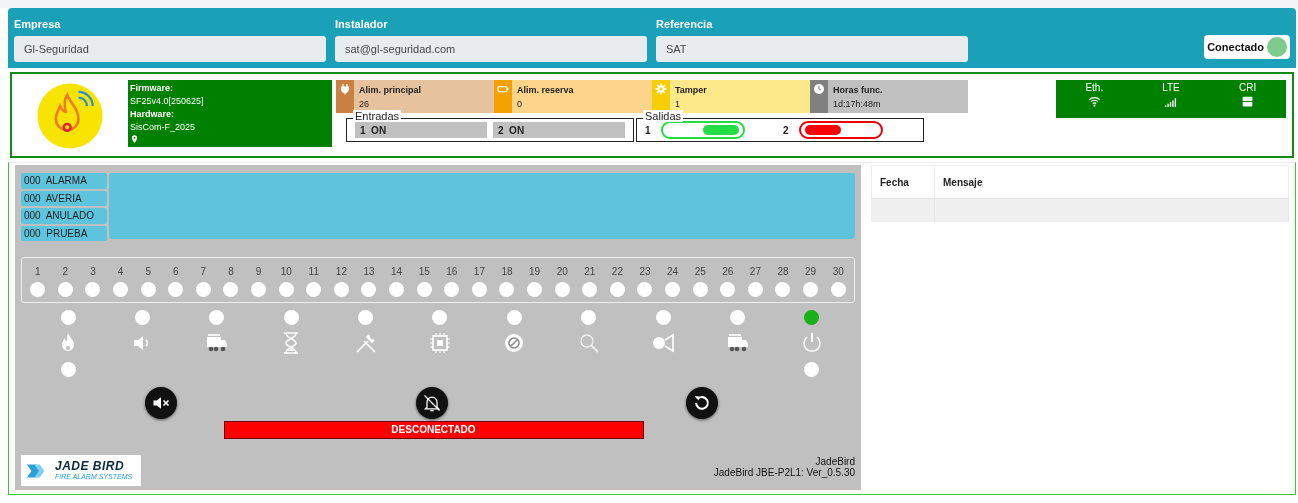  I want to click on zone-number: 21, so click(590, 271).